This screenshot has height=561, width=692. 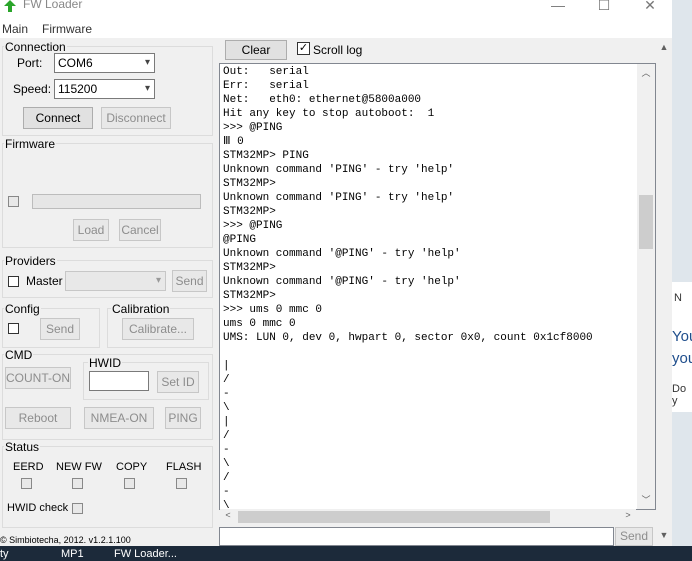 What do you see at coordinates (26, 483) in the screenshot?
I see `status-eerd-indicator` at bounding box center [26, 483].